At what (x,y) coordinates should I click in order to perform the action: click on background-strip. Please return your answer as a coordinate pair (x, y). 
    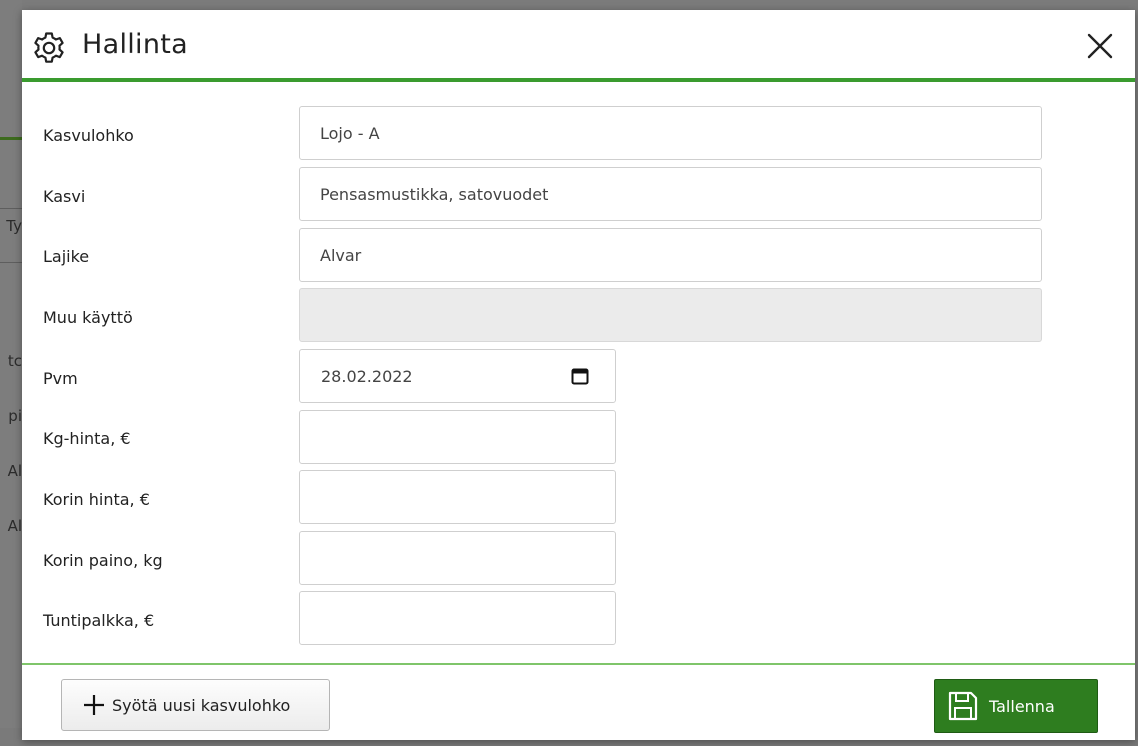
    Looking at the image, I should click on (11, 373).